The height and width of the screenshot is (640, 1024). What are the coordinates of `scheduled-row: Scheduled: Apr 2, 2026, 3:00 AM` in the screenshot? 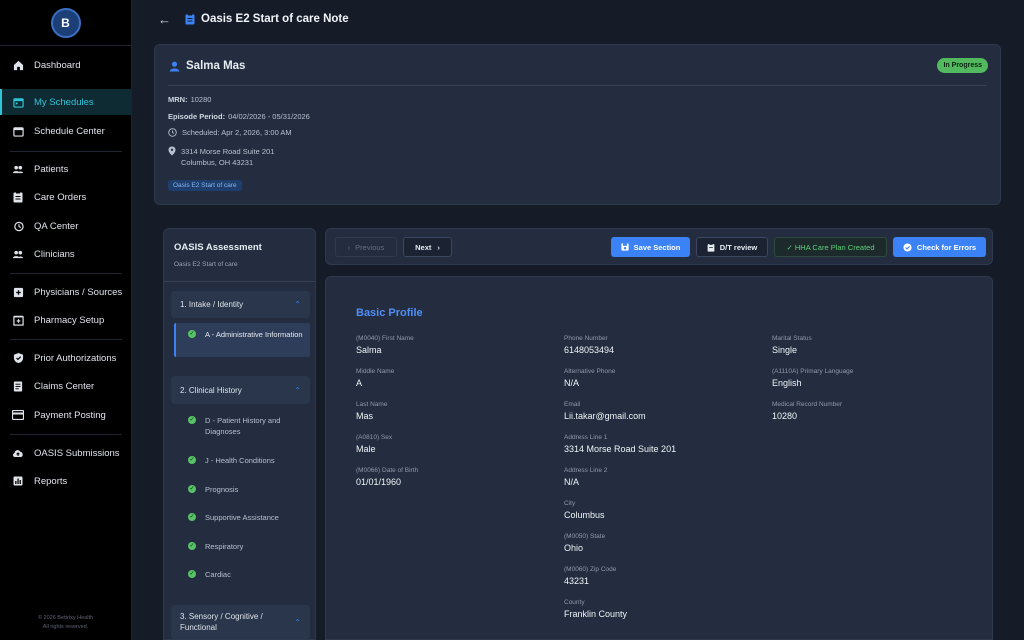 It's located at (230, 133).